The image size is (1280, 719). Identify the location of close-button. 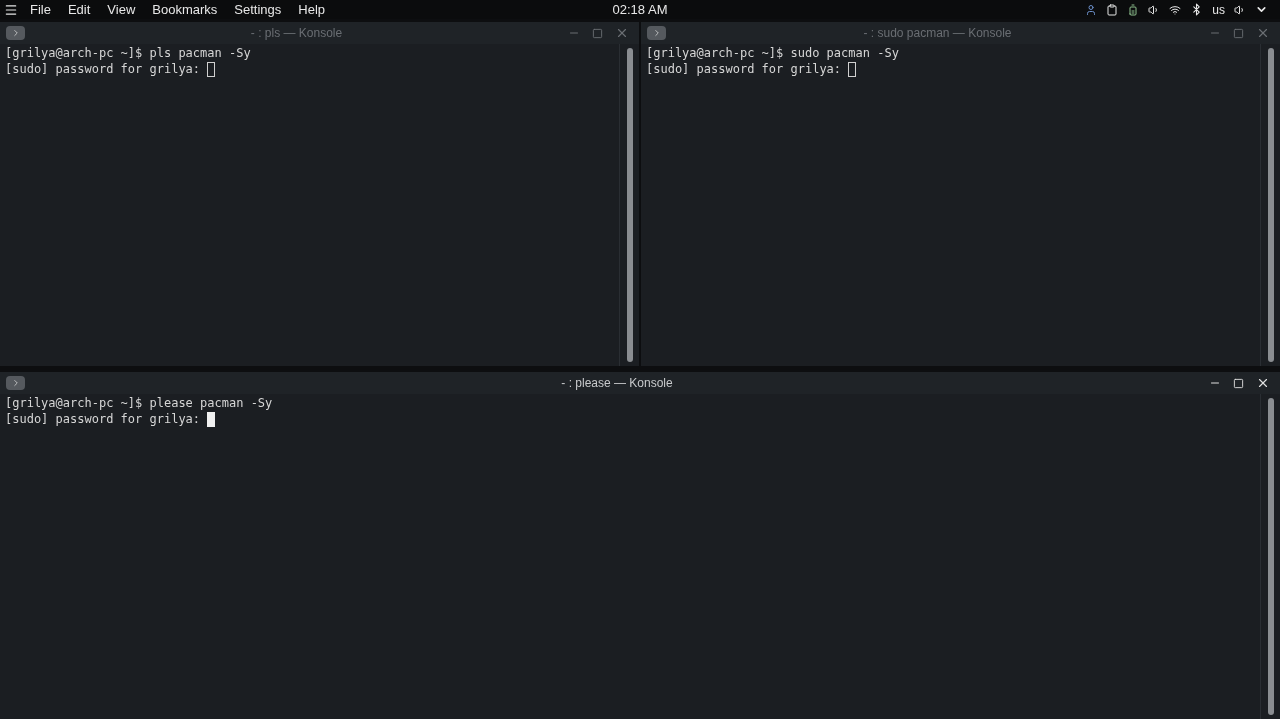
(1263, 383).